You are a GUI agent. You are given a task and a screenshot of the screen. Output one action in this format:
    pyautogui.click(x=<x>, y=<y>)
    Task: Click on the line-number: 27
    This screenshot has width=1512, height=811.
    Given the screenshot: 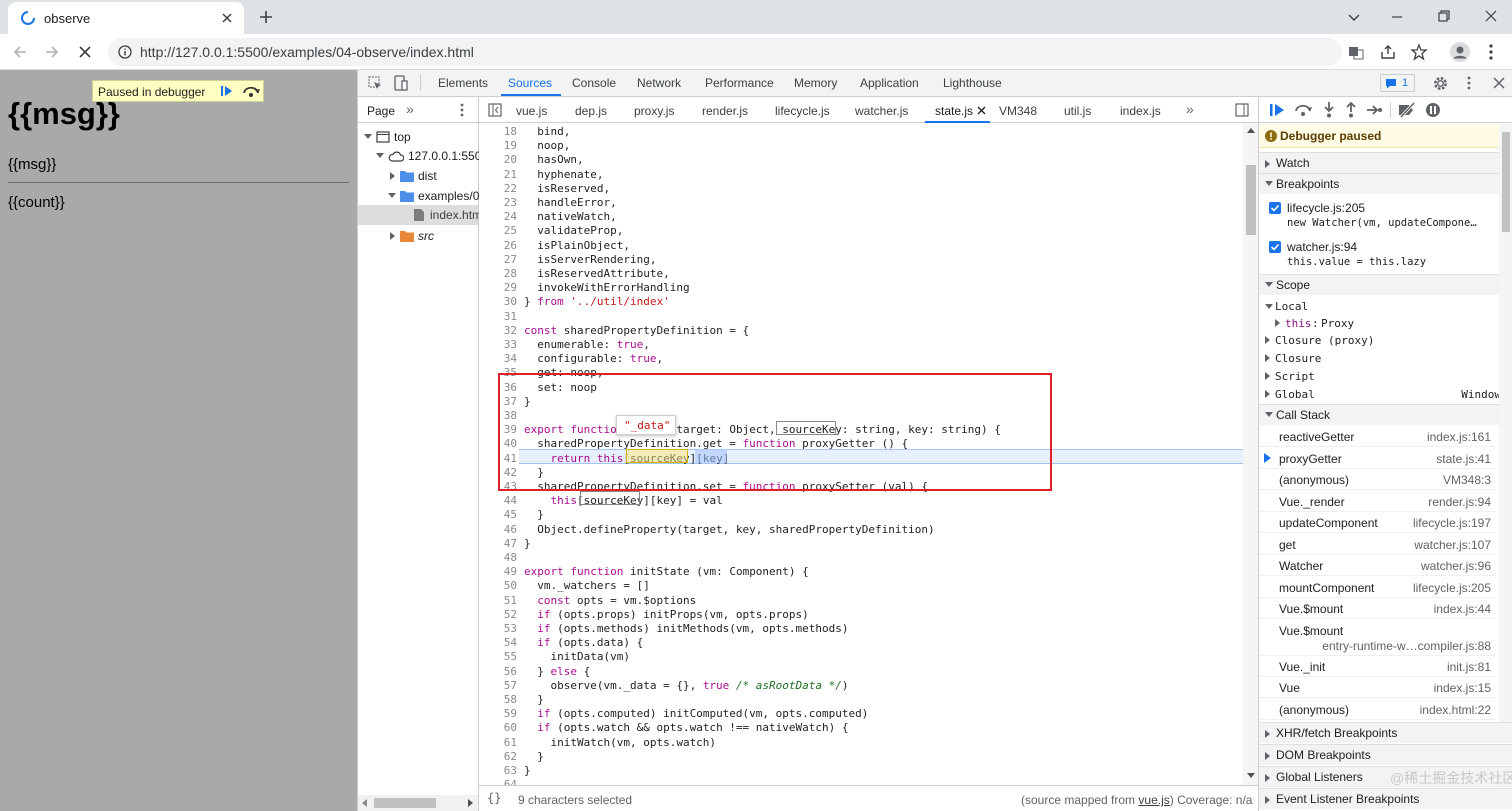 What is the action you would take?
    pyautogui.click(x=498, y=260)
    